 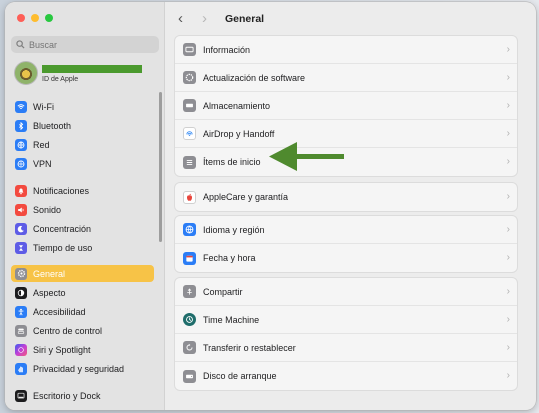 I want to click on sidebar-item-label: Bluetooth, so click(x=52, y=125).